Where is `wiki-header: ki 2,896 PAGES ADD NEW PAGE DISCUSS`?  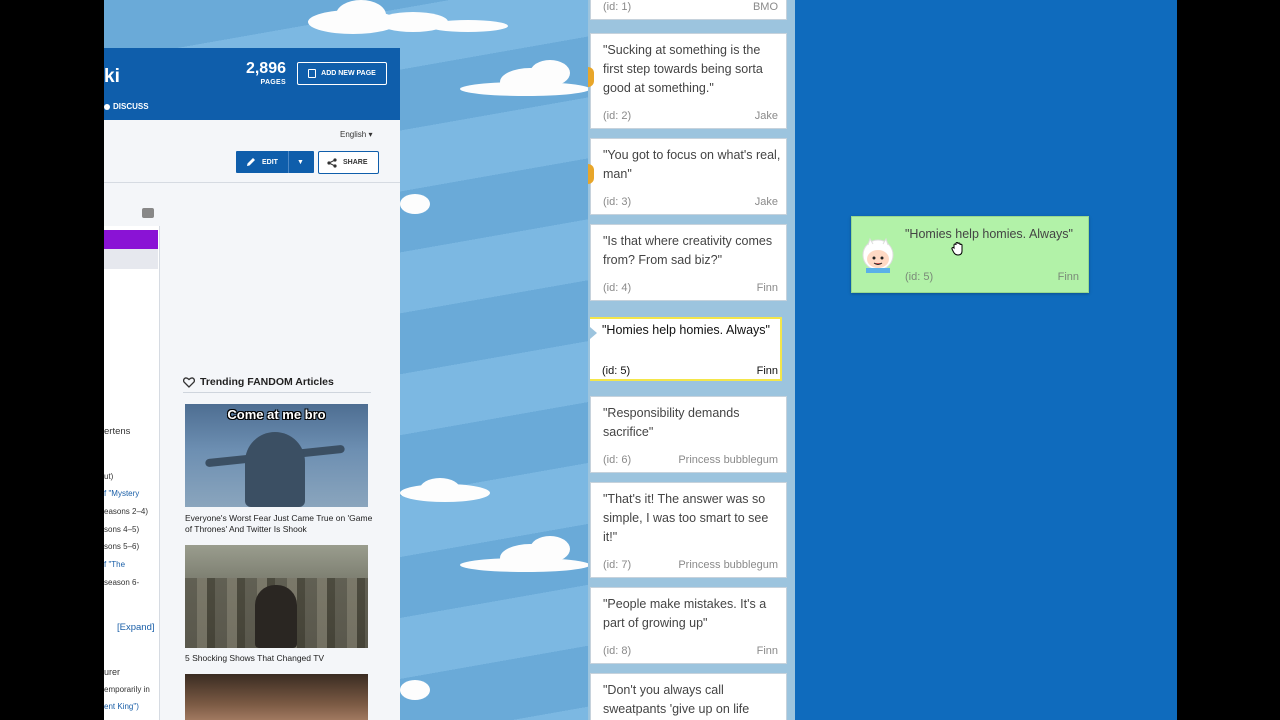
wiki-header: ki 2,896 PAGES ADD NEW PAGE DISCUSS is located at coordinates (252, 84).